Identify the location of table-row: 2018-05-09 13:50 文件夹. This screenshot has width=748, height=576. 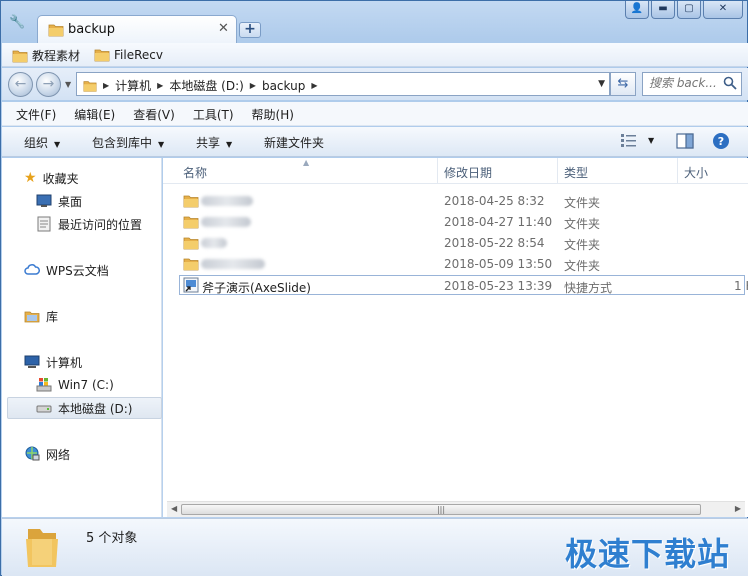
(462, 264).